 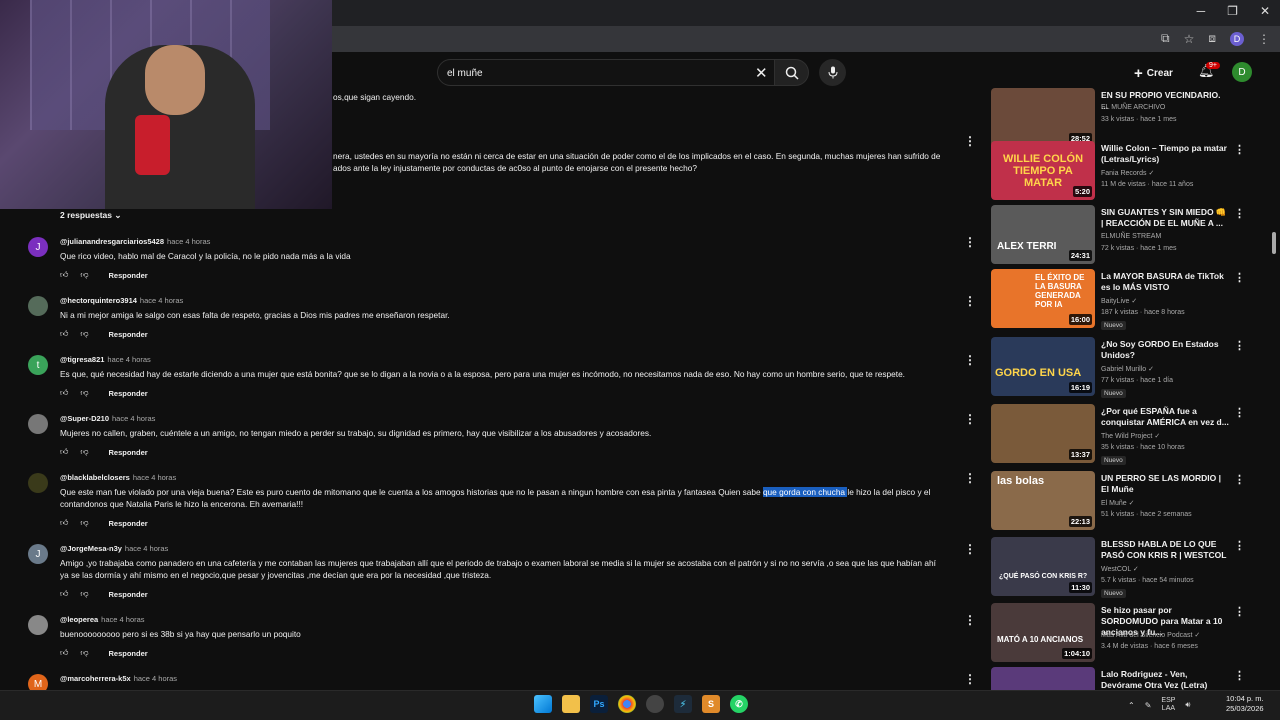 What do you see at coordinates (792, 72) in the screenshot?
I see `search-button` at bounding box center [792, 72].